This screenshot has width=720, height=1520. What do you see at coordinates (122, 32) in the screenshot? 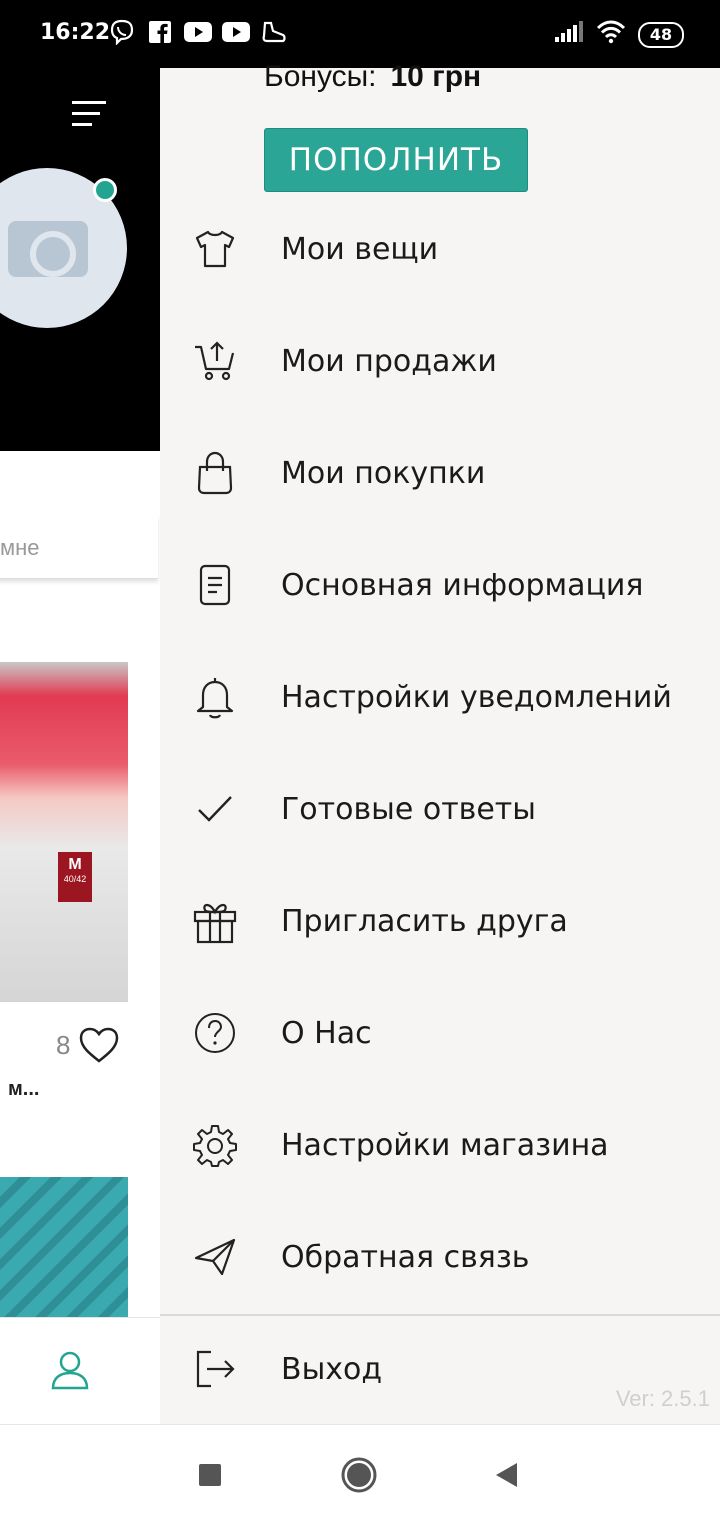
I see `viber-icon` at bounding box center [122, 32].